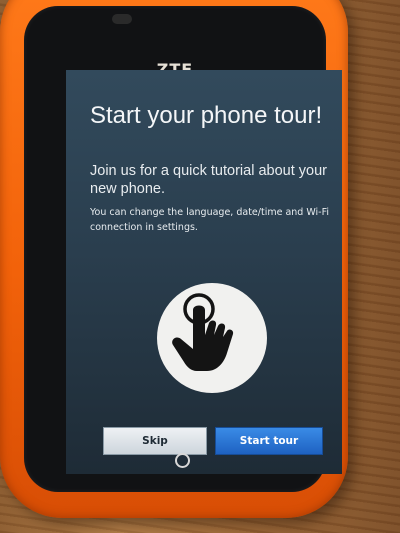  What do you see at coordinates (203, 332) in the screenshot?
I see `tap-hand-icon` at bounding box center [203, 332].